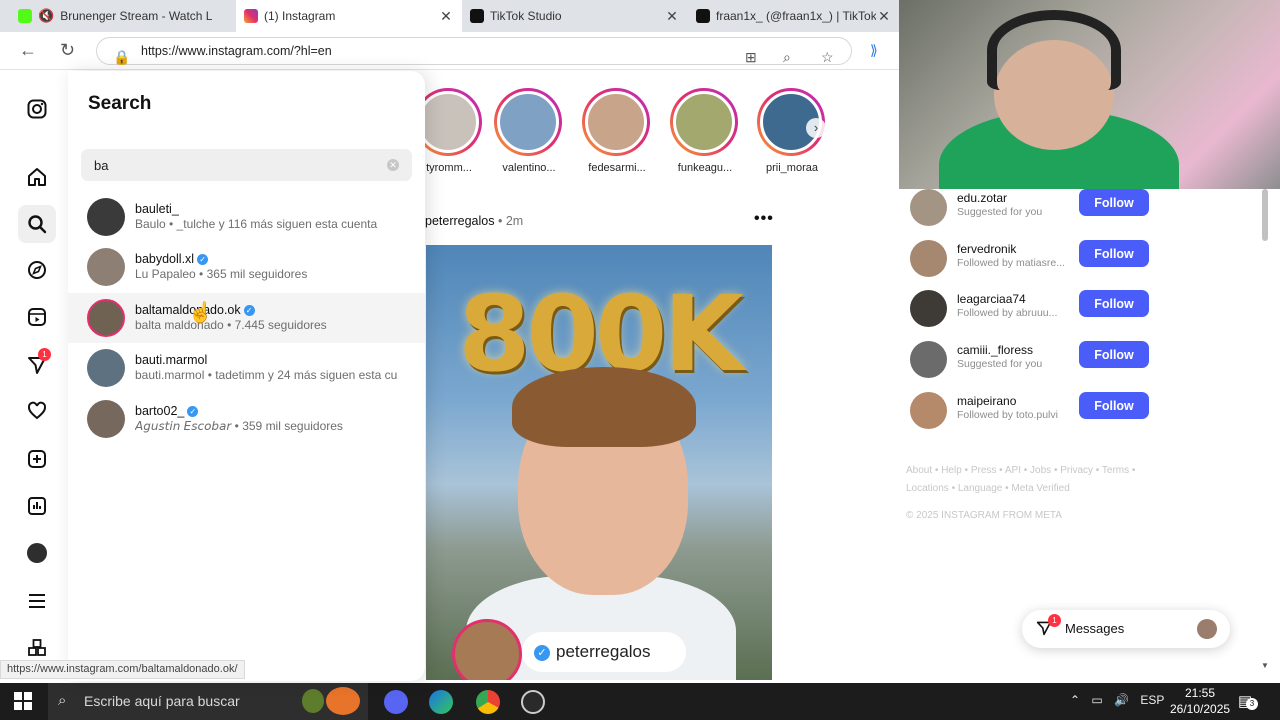 This screenshot has width=1280, height=720. What do you see at coordinates (121, 57) in the screenshot?
I see `lock-icon: 🔒` at bounding box center [121, 57].